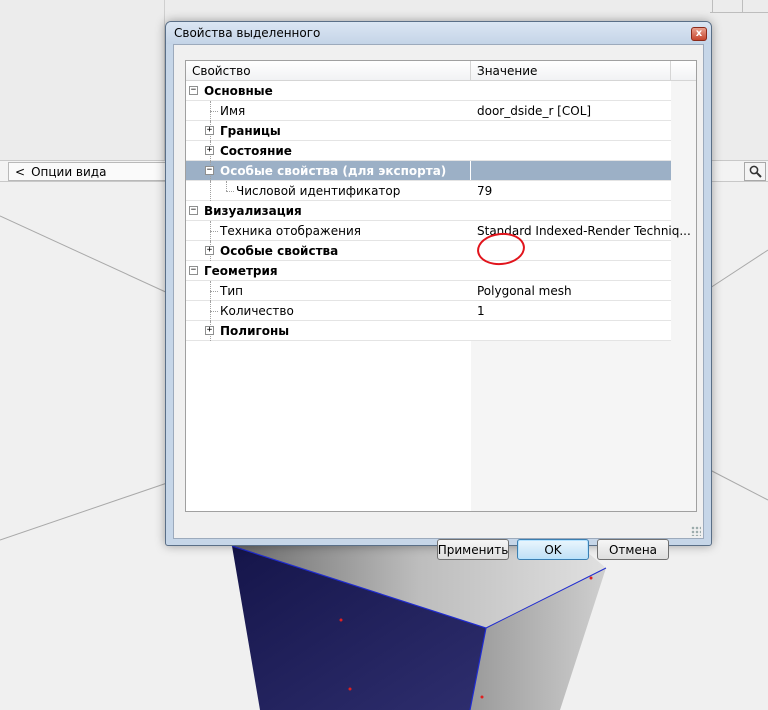 The height and width of the screenshot is (710, 768). What do you see at coordinates (633, 549) in the screenshot?
I see `cancel-button: Отмена` at bounding box center [633, 549].